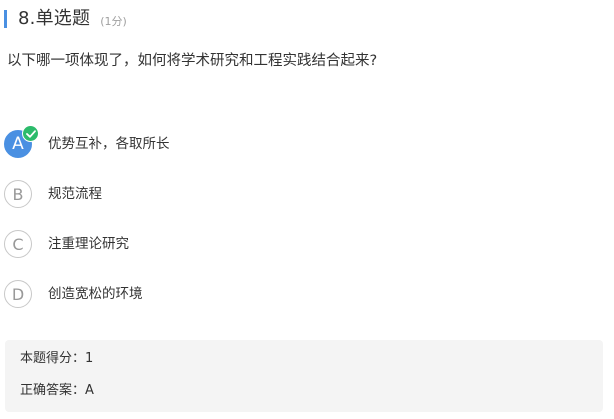 This screenshot has width=614, height=419. I want to click on title-accent-bar, so click(5, 19).